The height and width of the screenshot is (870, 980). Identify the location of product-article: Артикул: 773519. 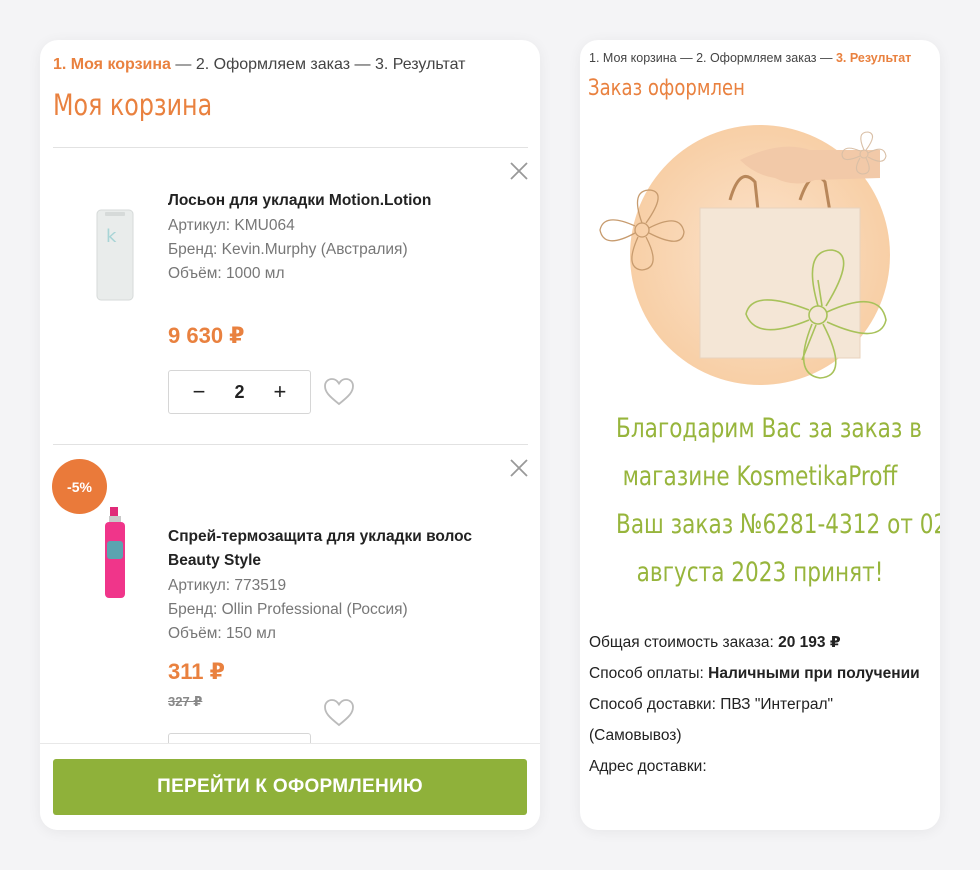
(227, 585).